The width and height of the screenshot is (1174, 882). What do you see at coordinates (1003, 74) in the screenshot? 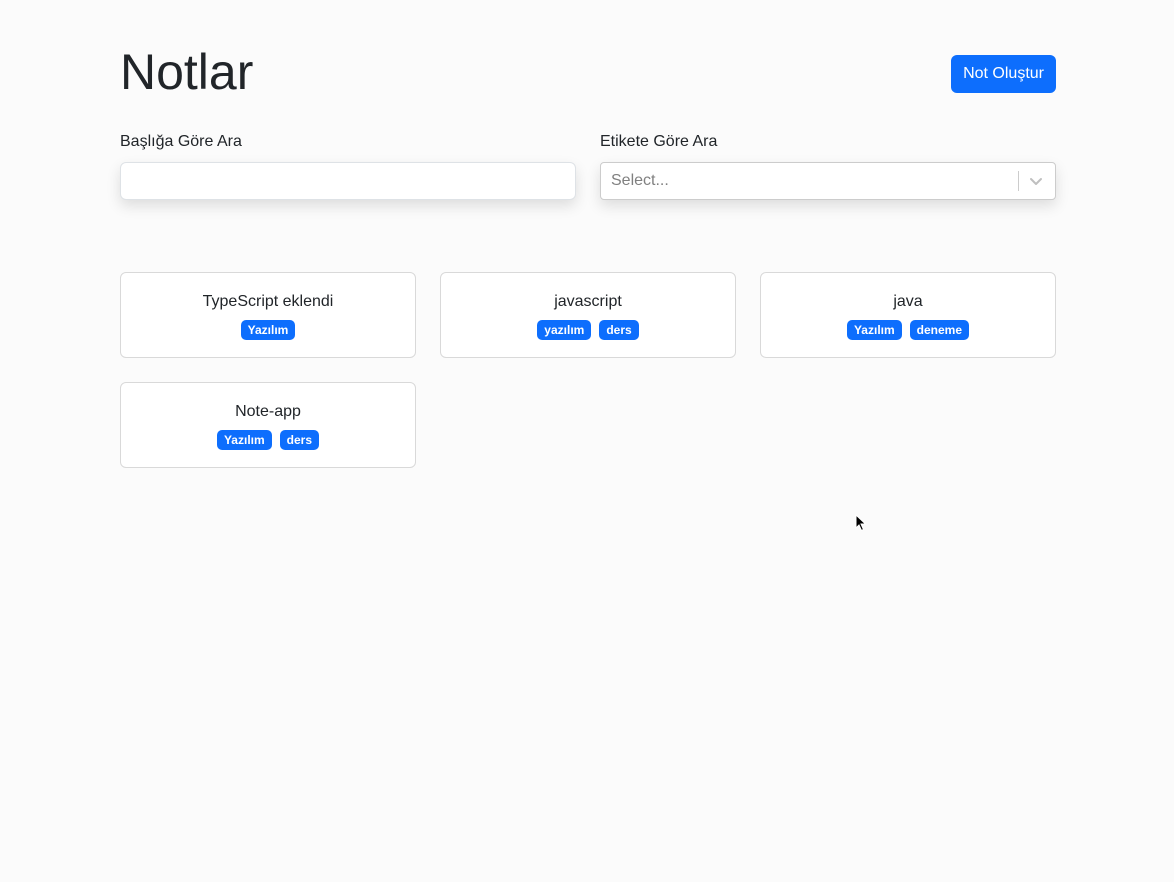
I see `create-note-button: Not Oluştur` at bounding box center [1003, 74].